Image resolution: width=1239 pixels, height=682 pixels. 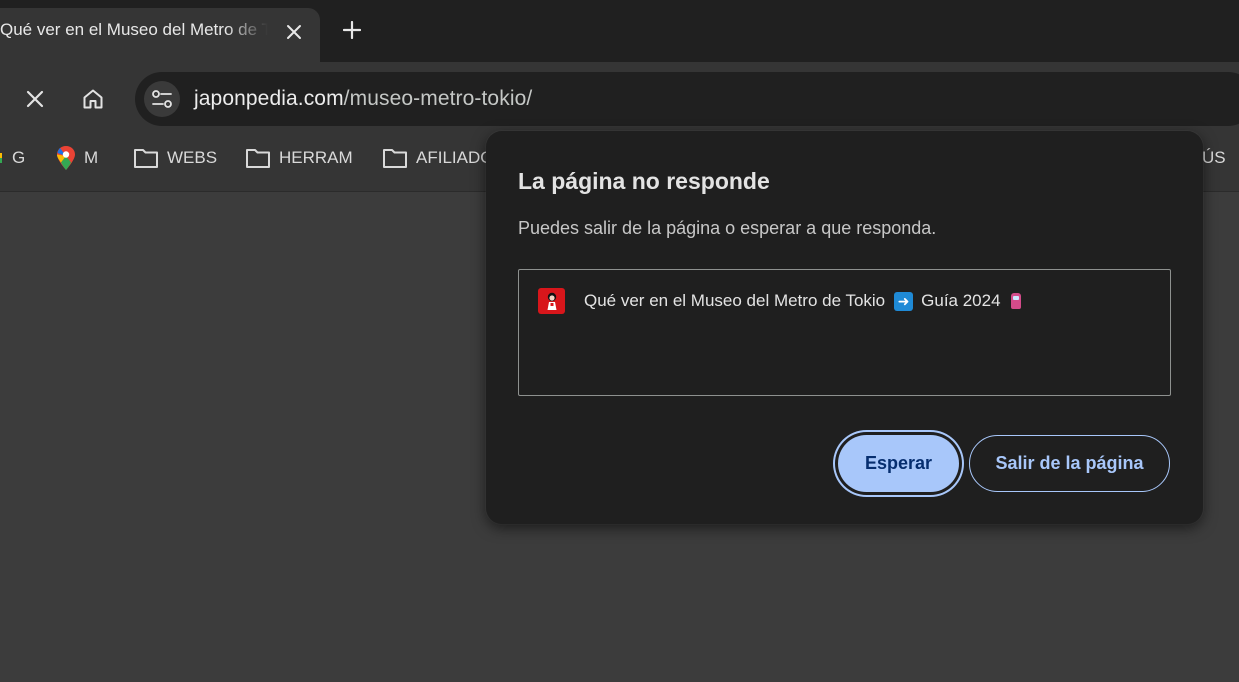 I want to click on new-tab-icon, so click(x=352, y=30).